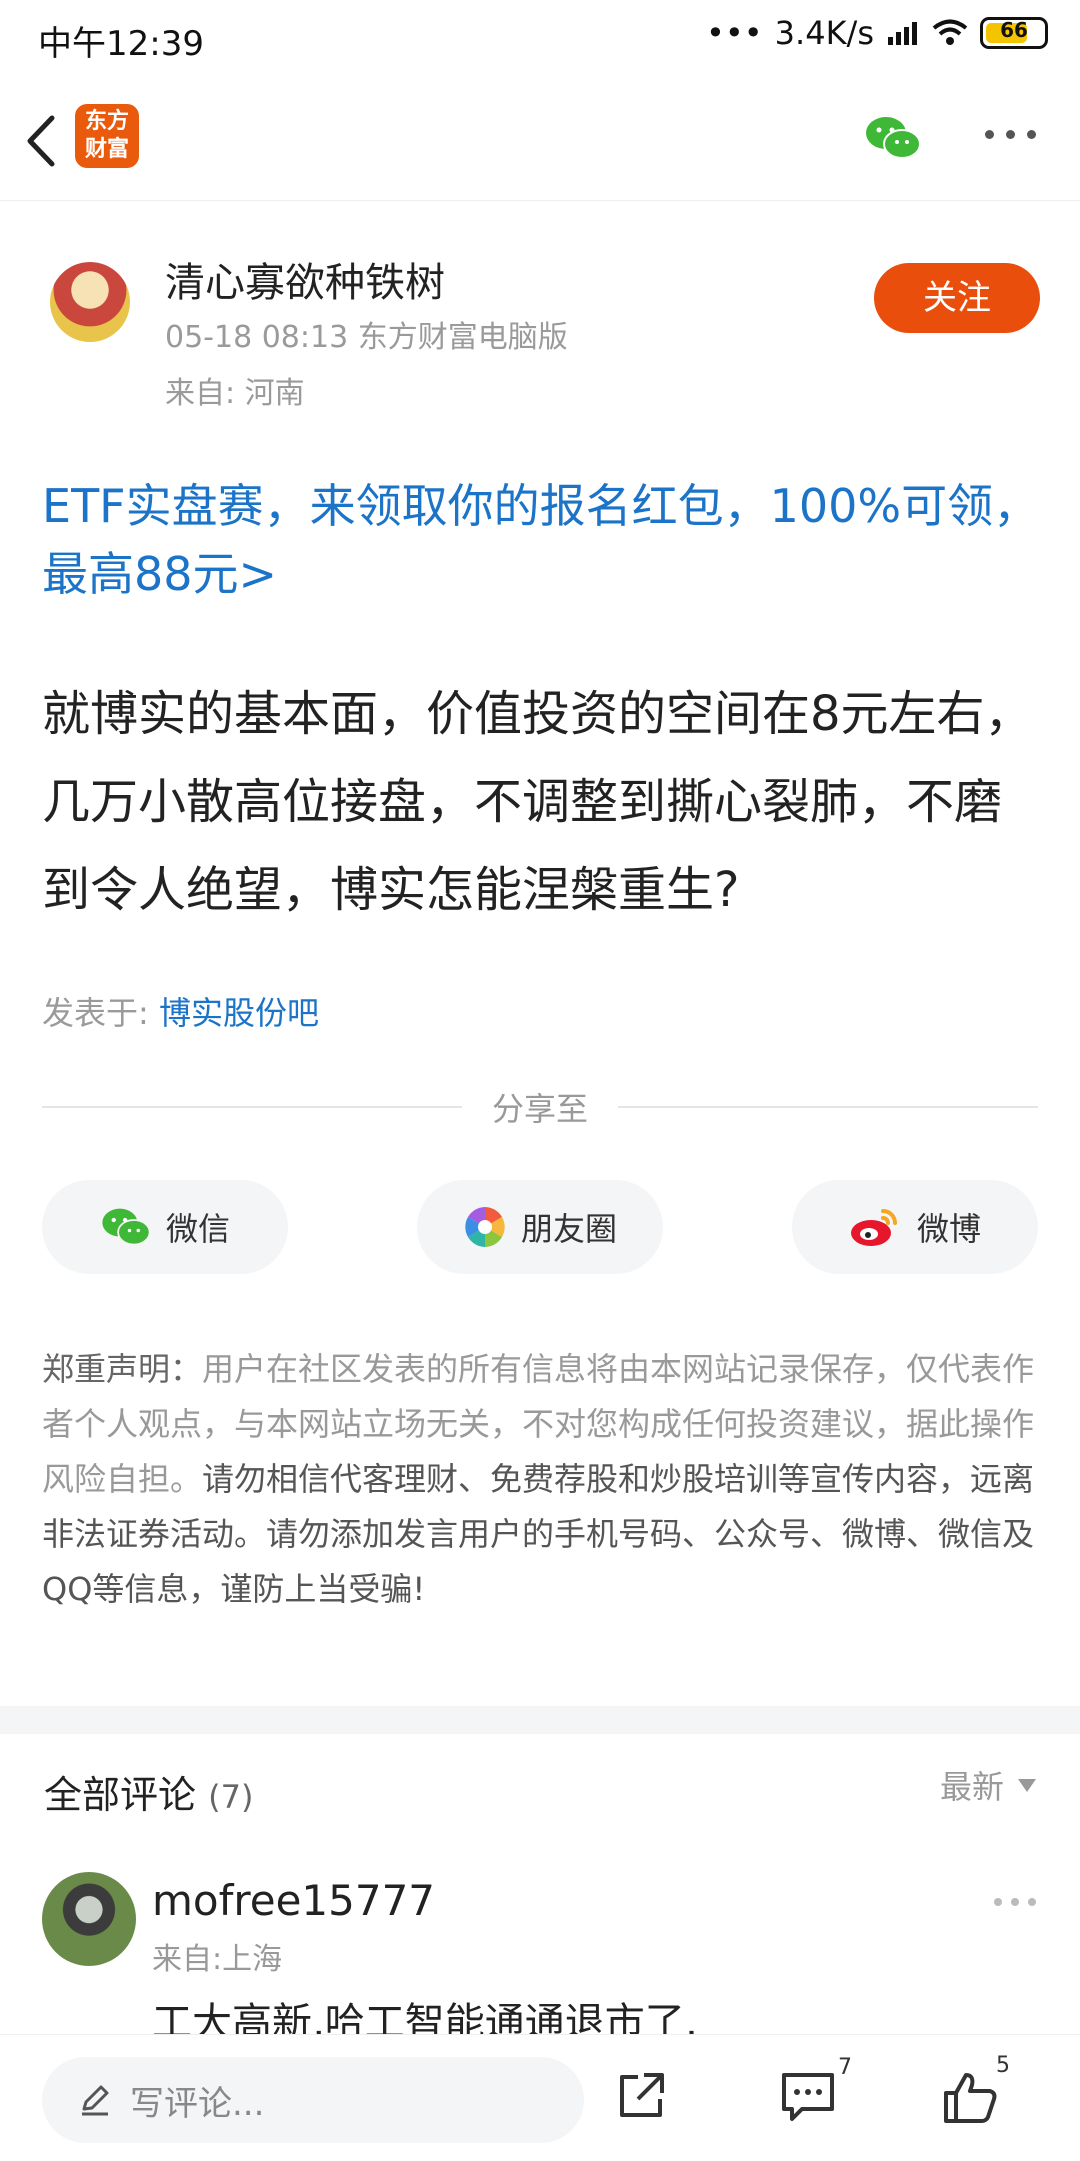 This screenshot has width=1080, height=2161. I want to click on comments-title: 全部评论 (7), so click(148, 1791).